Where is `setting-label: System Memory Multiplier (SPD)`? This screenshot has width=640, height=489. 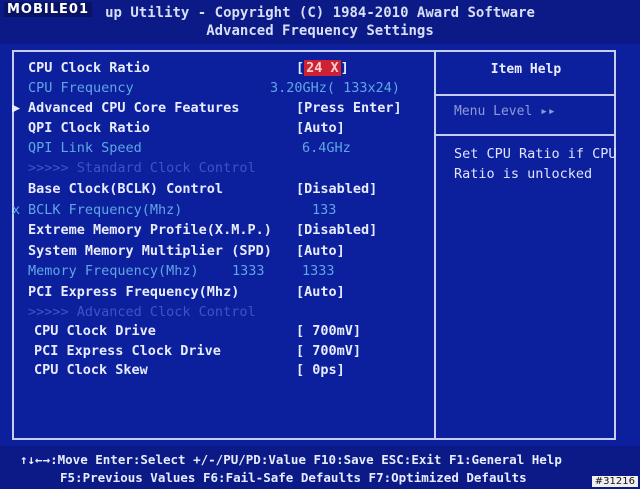
setting-label: System Memory Multiplier (SPD) is located at coordinates (150, 251).